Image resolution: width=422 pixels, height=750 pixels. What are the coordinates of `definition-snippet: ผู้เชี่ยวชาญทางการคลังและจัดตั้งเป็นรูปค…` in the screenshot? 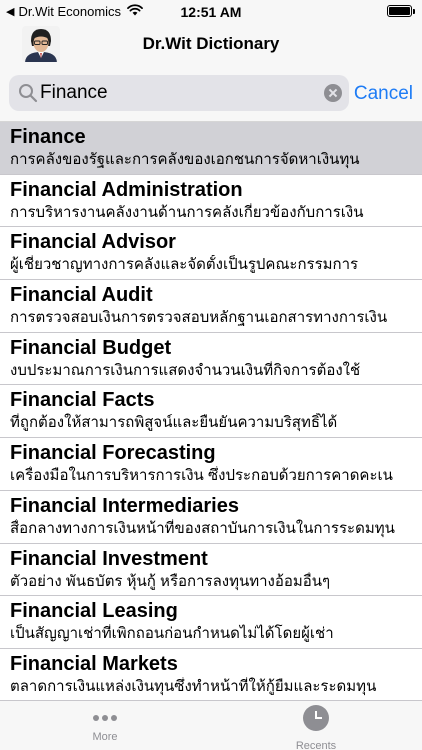 It's located at (184, 265).